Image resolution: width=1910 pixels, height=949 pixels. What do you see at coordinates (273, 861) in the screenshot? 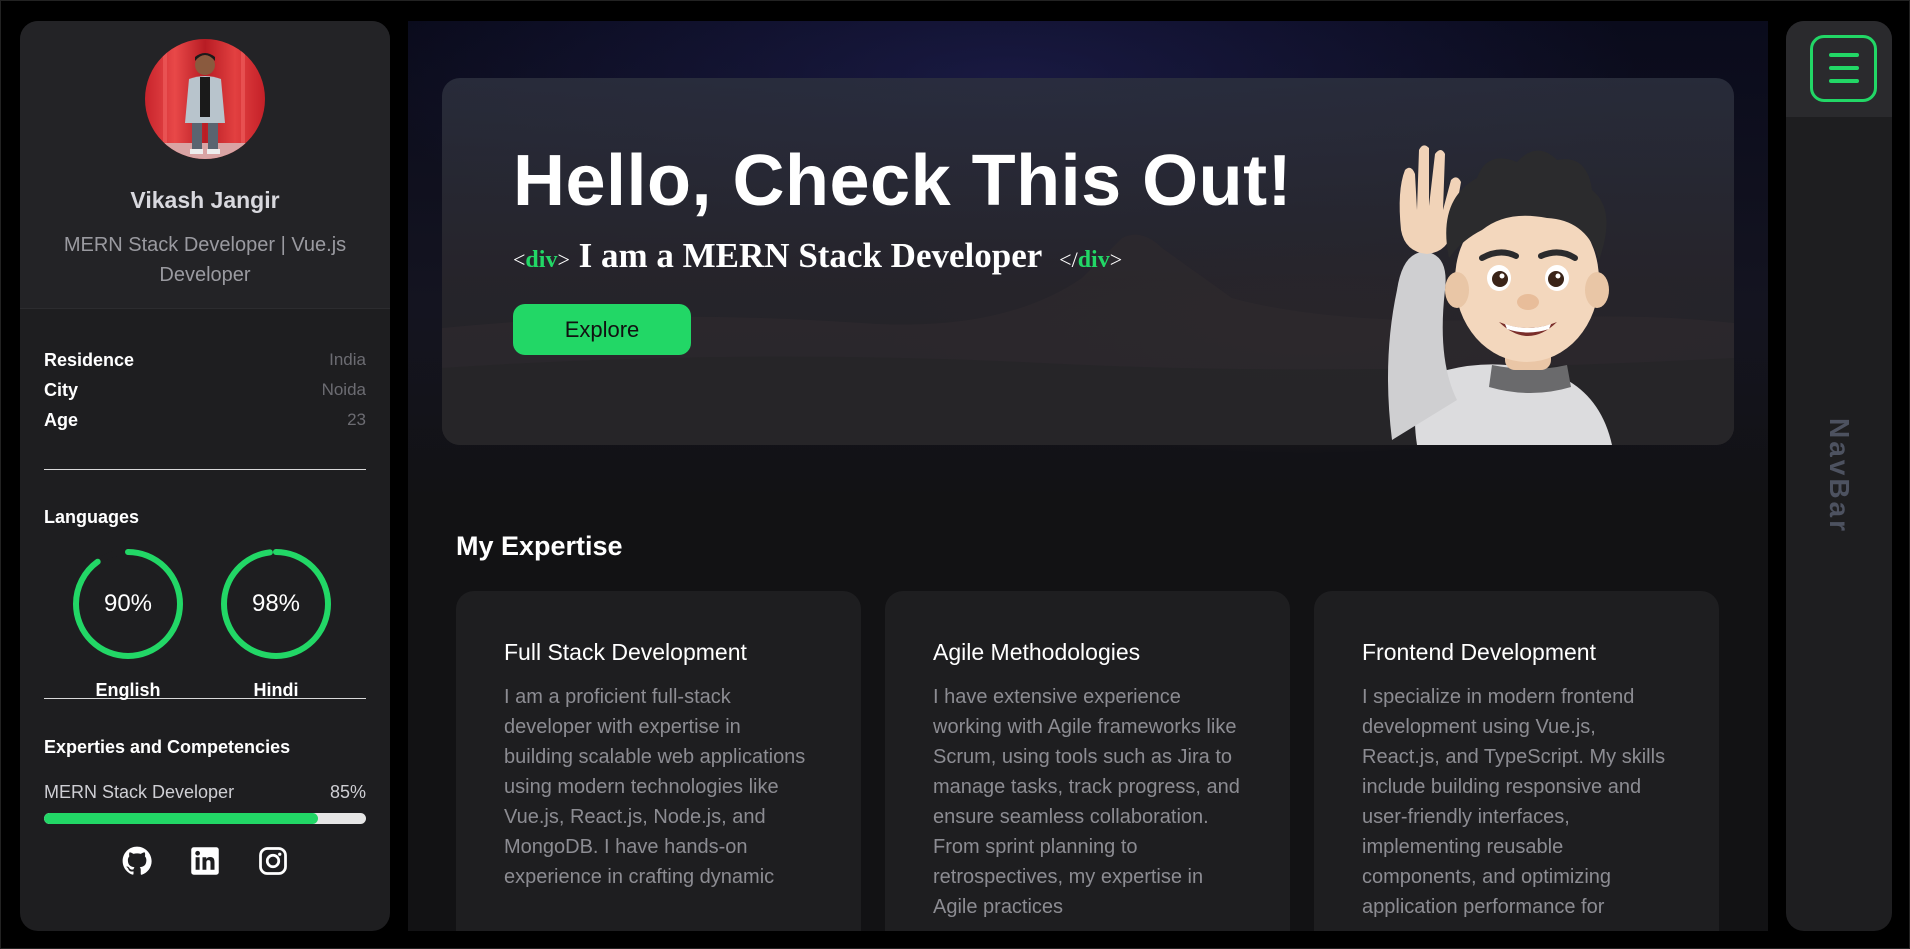
I see `instagram-icon` at bounding box center [273, 861].